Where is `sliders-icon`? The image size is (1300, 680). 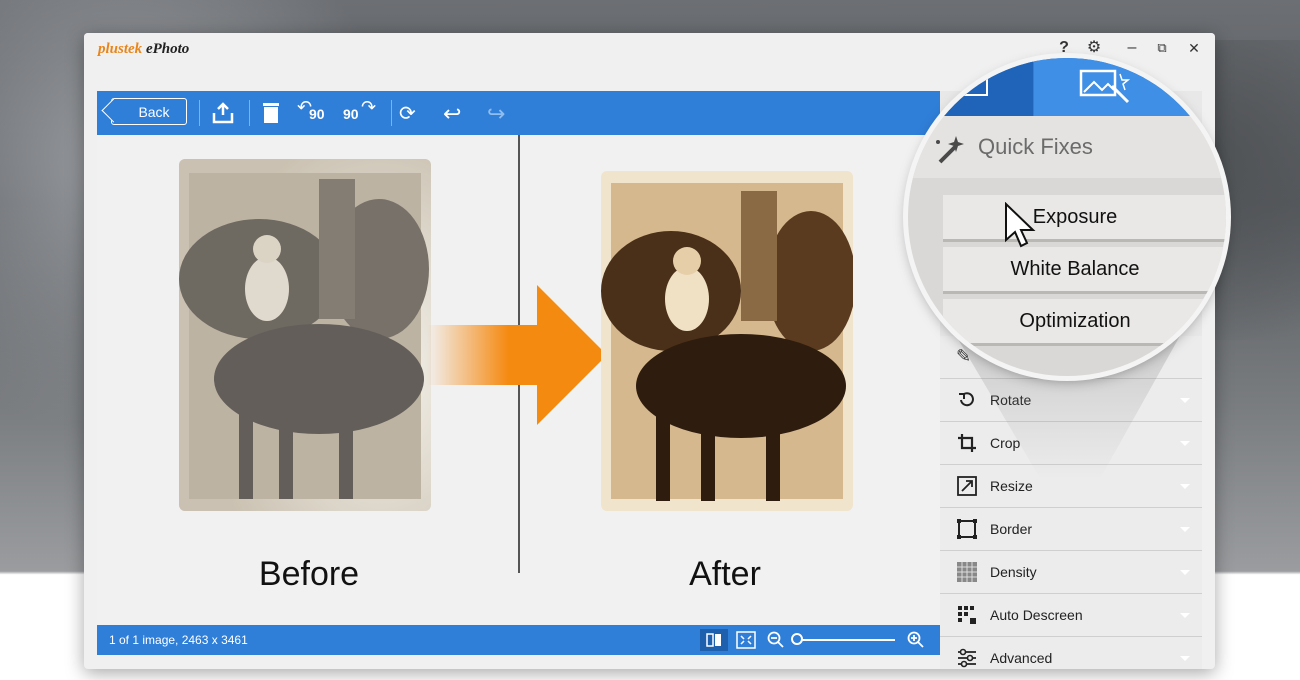 sliders-icon is located at coordinates (967, 658).